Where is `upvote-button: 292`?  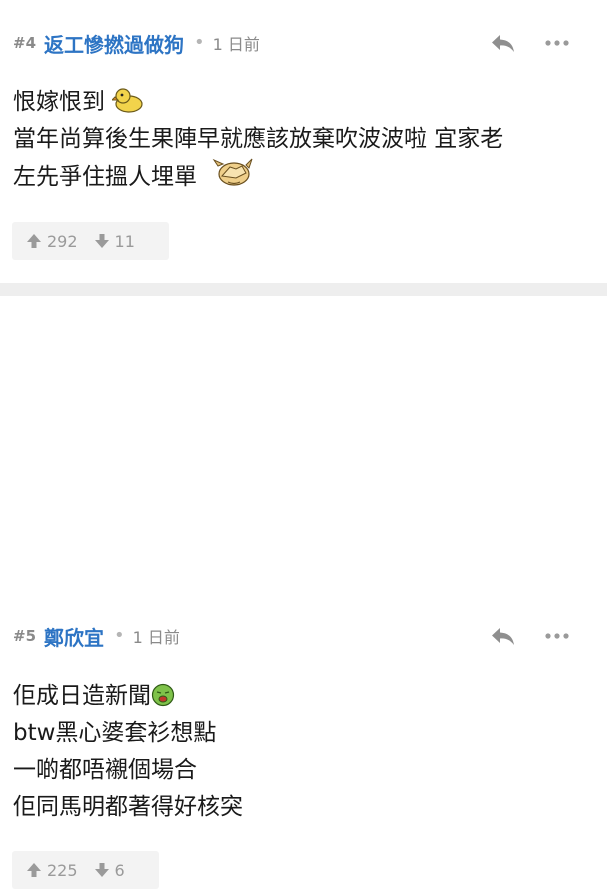
upvote-button: 292 is located at coordinates (52, 241).